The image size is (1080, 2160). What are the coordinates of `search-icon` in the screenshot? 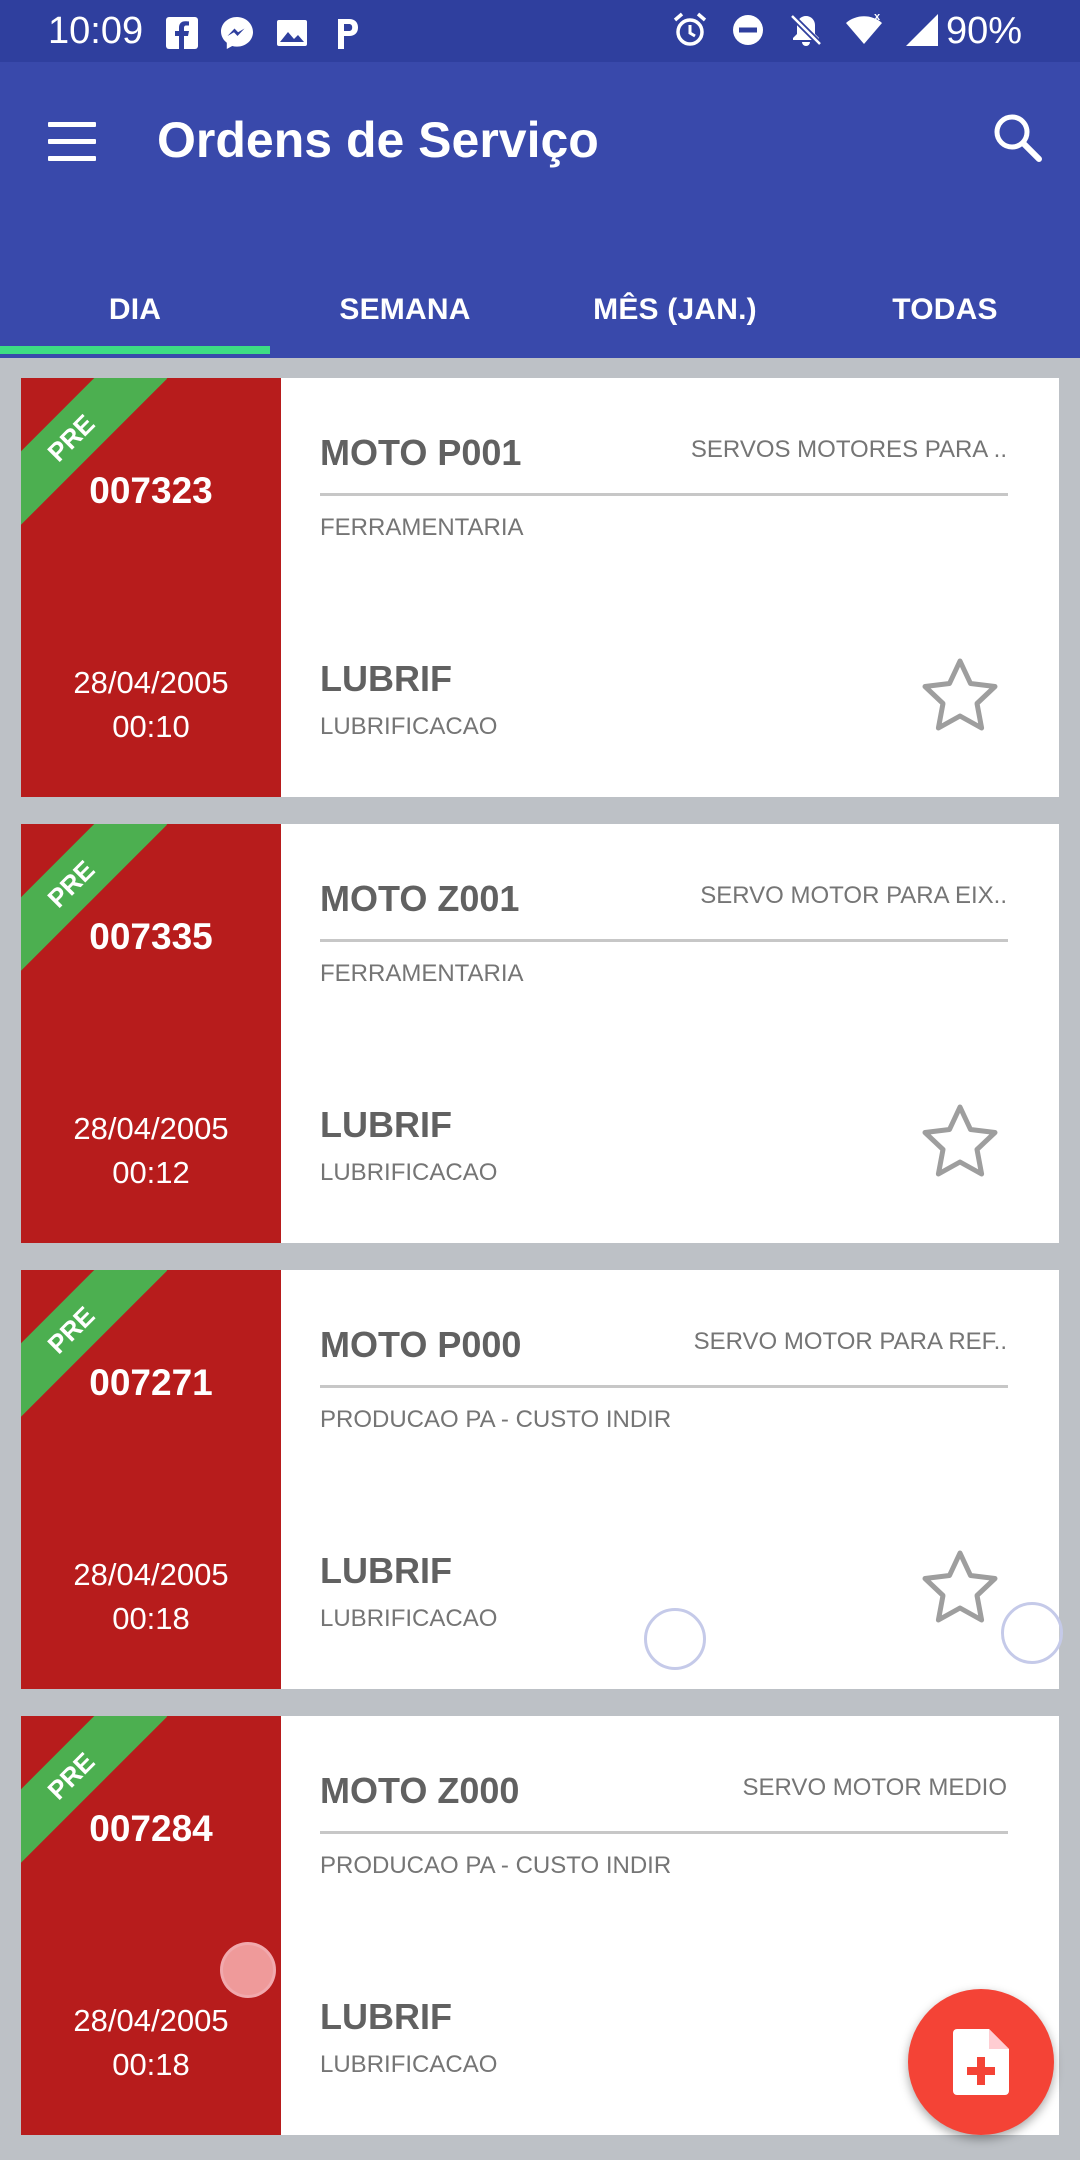 It's located at (1018, 138).